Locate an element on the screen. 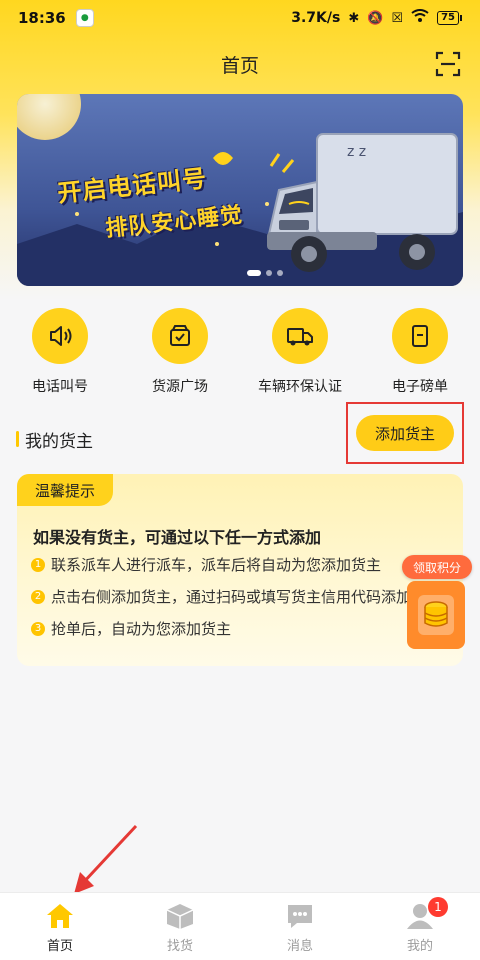 This screenshot has width=480, height=960. tip-number: 3 is located at coordinates (38, 628).